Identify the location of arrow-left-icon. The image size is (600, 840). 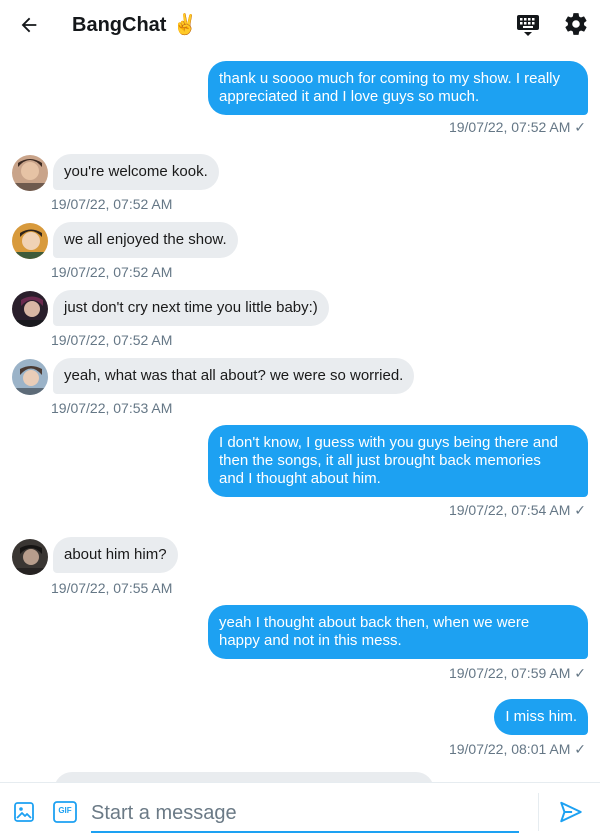
(29, 25).